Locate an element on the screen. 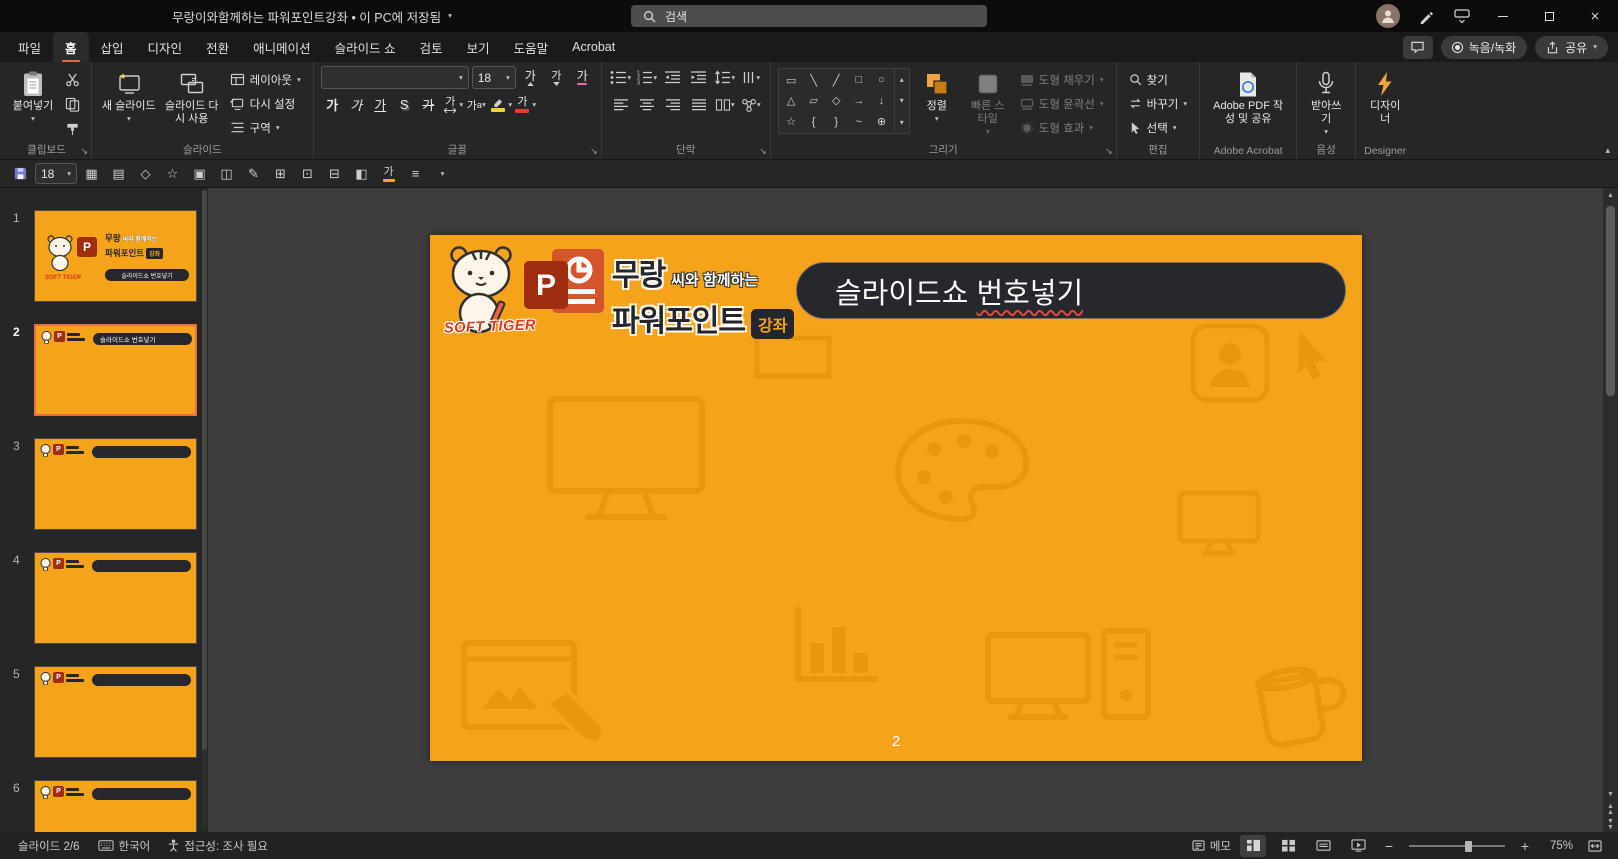 This screenshot has height=859, width=1618. select-button: 선택 ▾ is located at coordinates (1158, 127).